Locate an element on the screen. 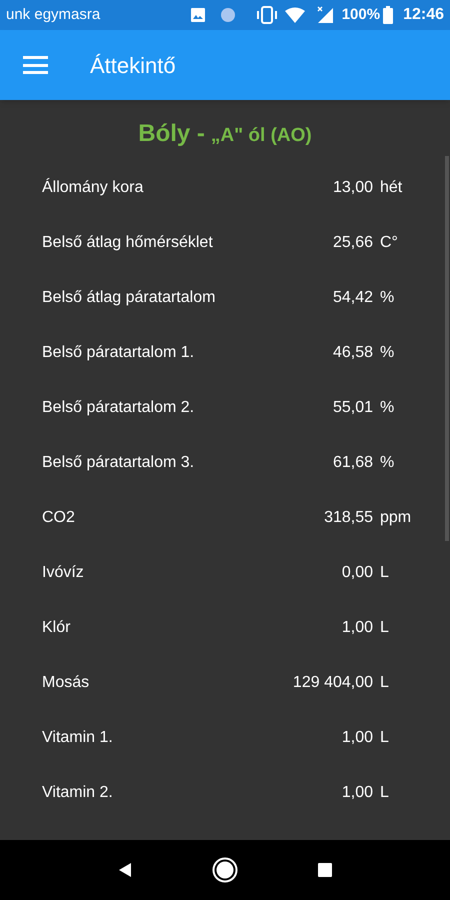 Image resolution: width=450 pixels, height=900 pixels. row-label: Vitamin 1. is located at coordinates (78, 738).